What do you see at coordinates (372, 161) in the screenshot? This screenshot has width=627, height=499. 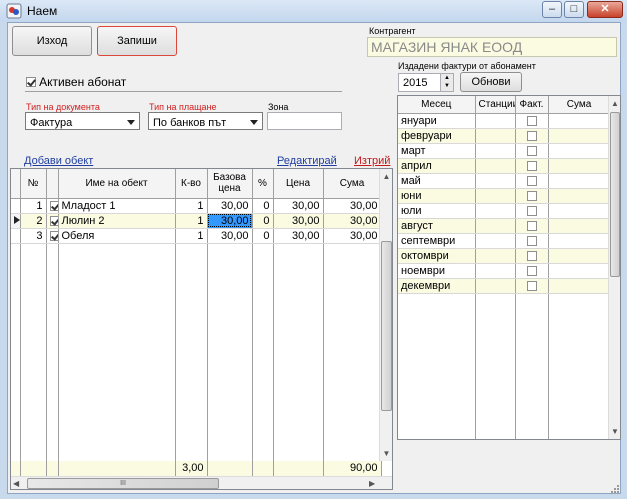 I see `delete-object-link: Изтрий` at bounding box center [372, 161].